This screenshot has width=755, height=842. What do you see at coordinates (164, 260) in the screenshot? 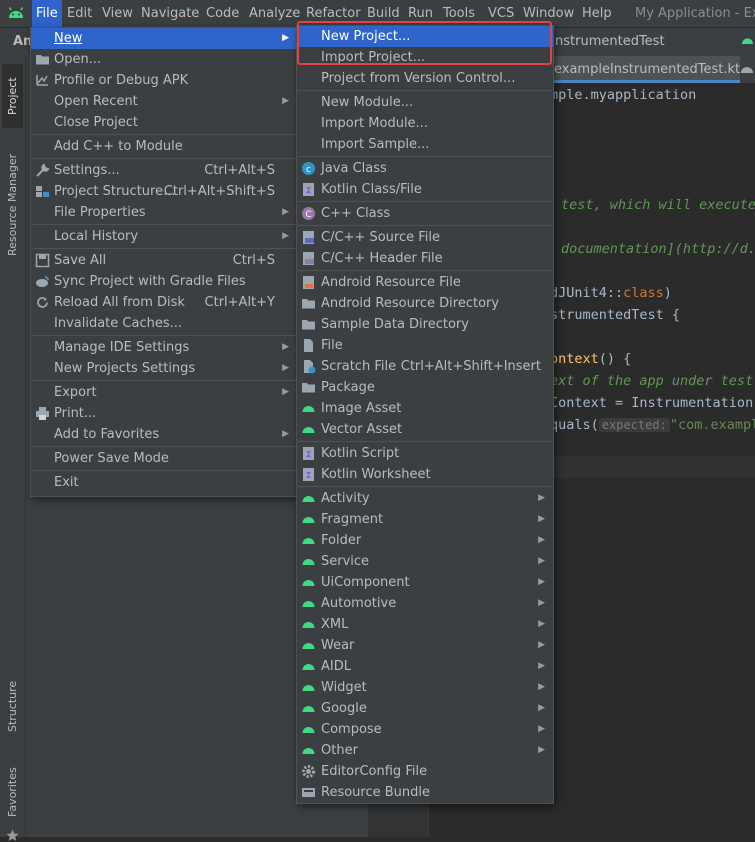
I see `file-menu-save-all: Save All Ctrl+S` at bounding box center [164, 260].